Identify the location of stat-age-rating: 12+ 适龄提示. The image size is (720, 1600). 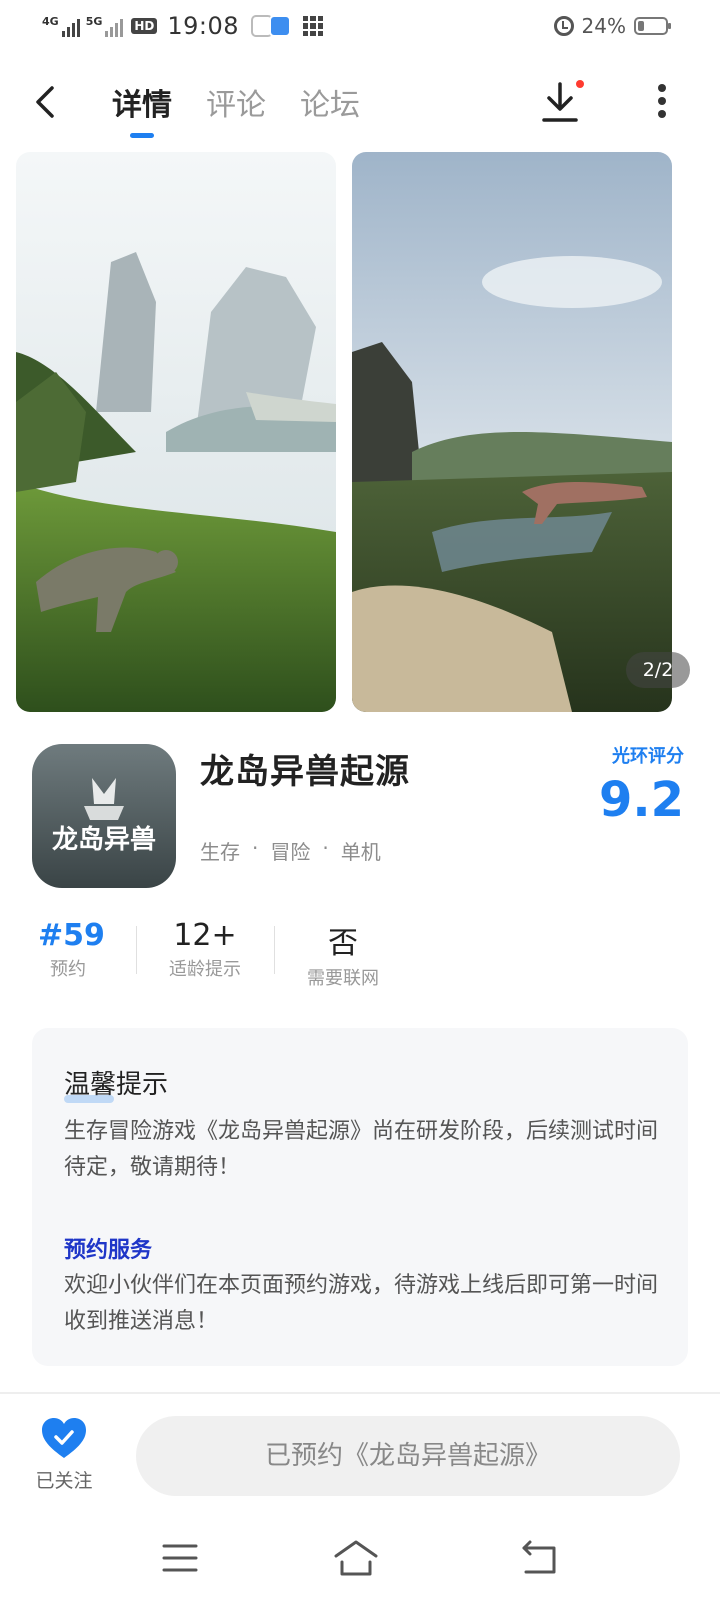
(205, 949).